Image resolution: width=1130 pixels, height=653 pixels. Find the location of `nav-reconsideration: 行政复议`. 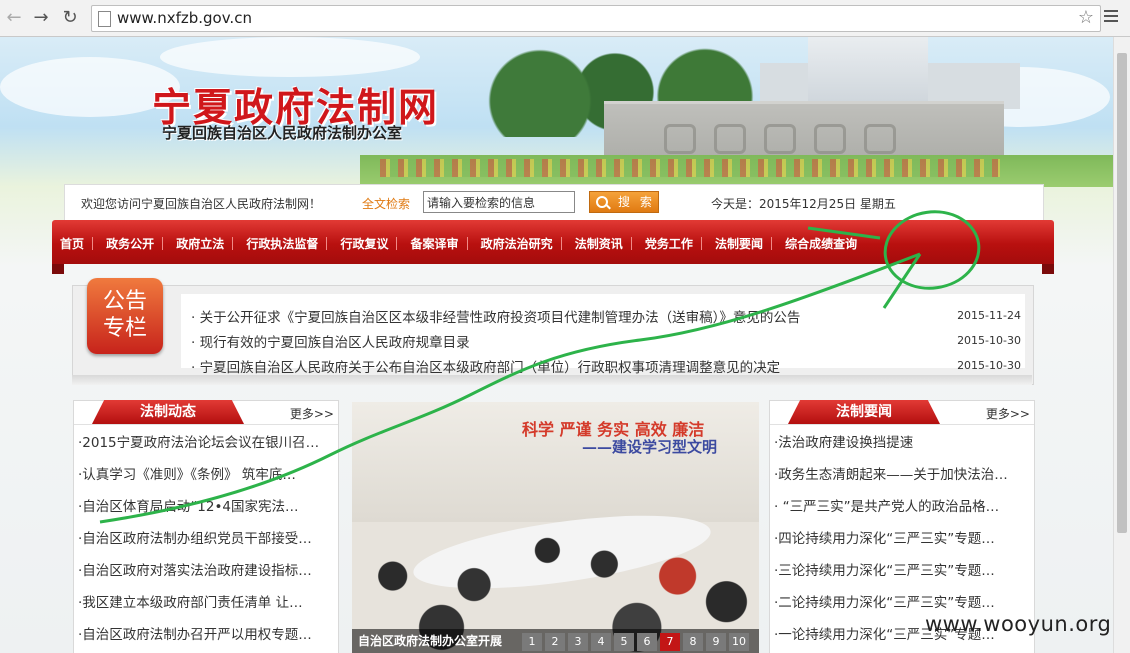

nav-reconsideration: 行政复议 is located at coordinates (364, 243).